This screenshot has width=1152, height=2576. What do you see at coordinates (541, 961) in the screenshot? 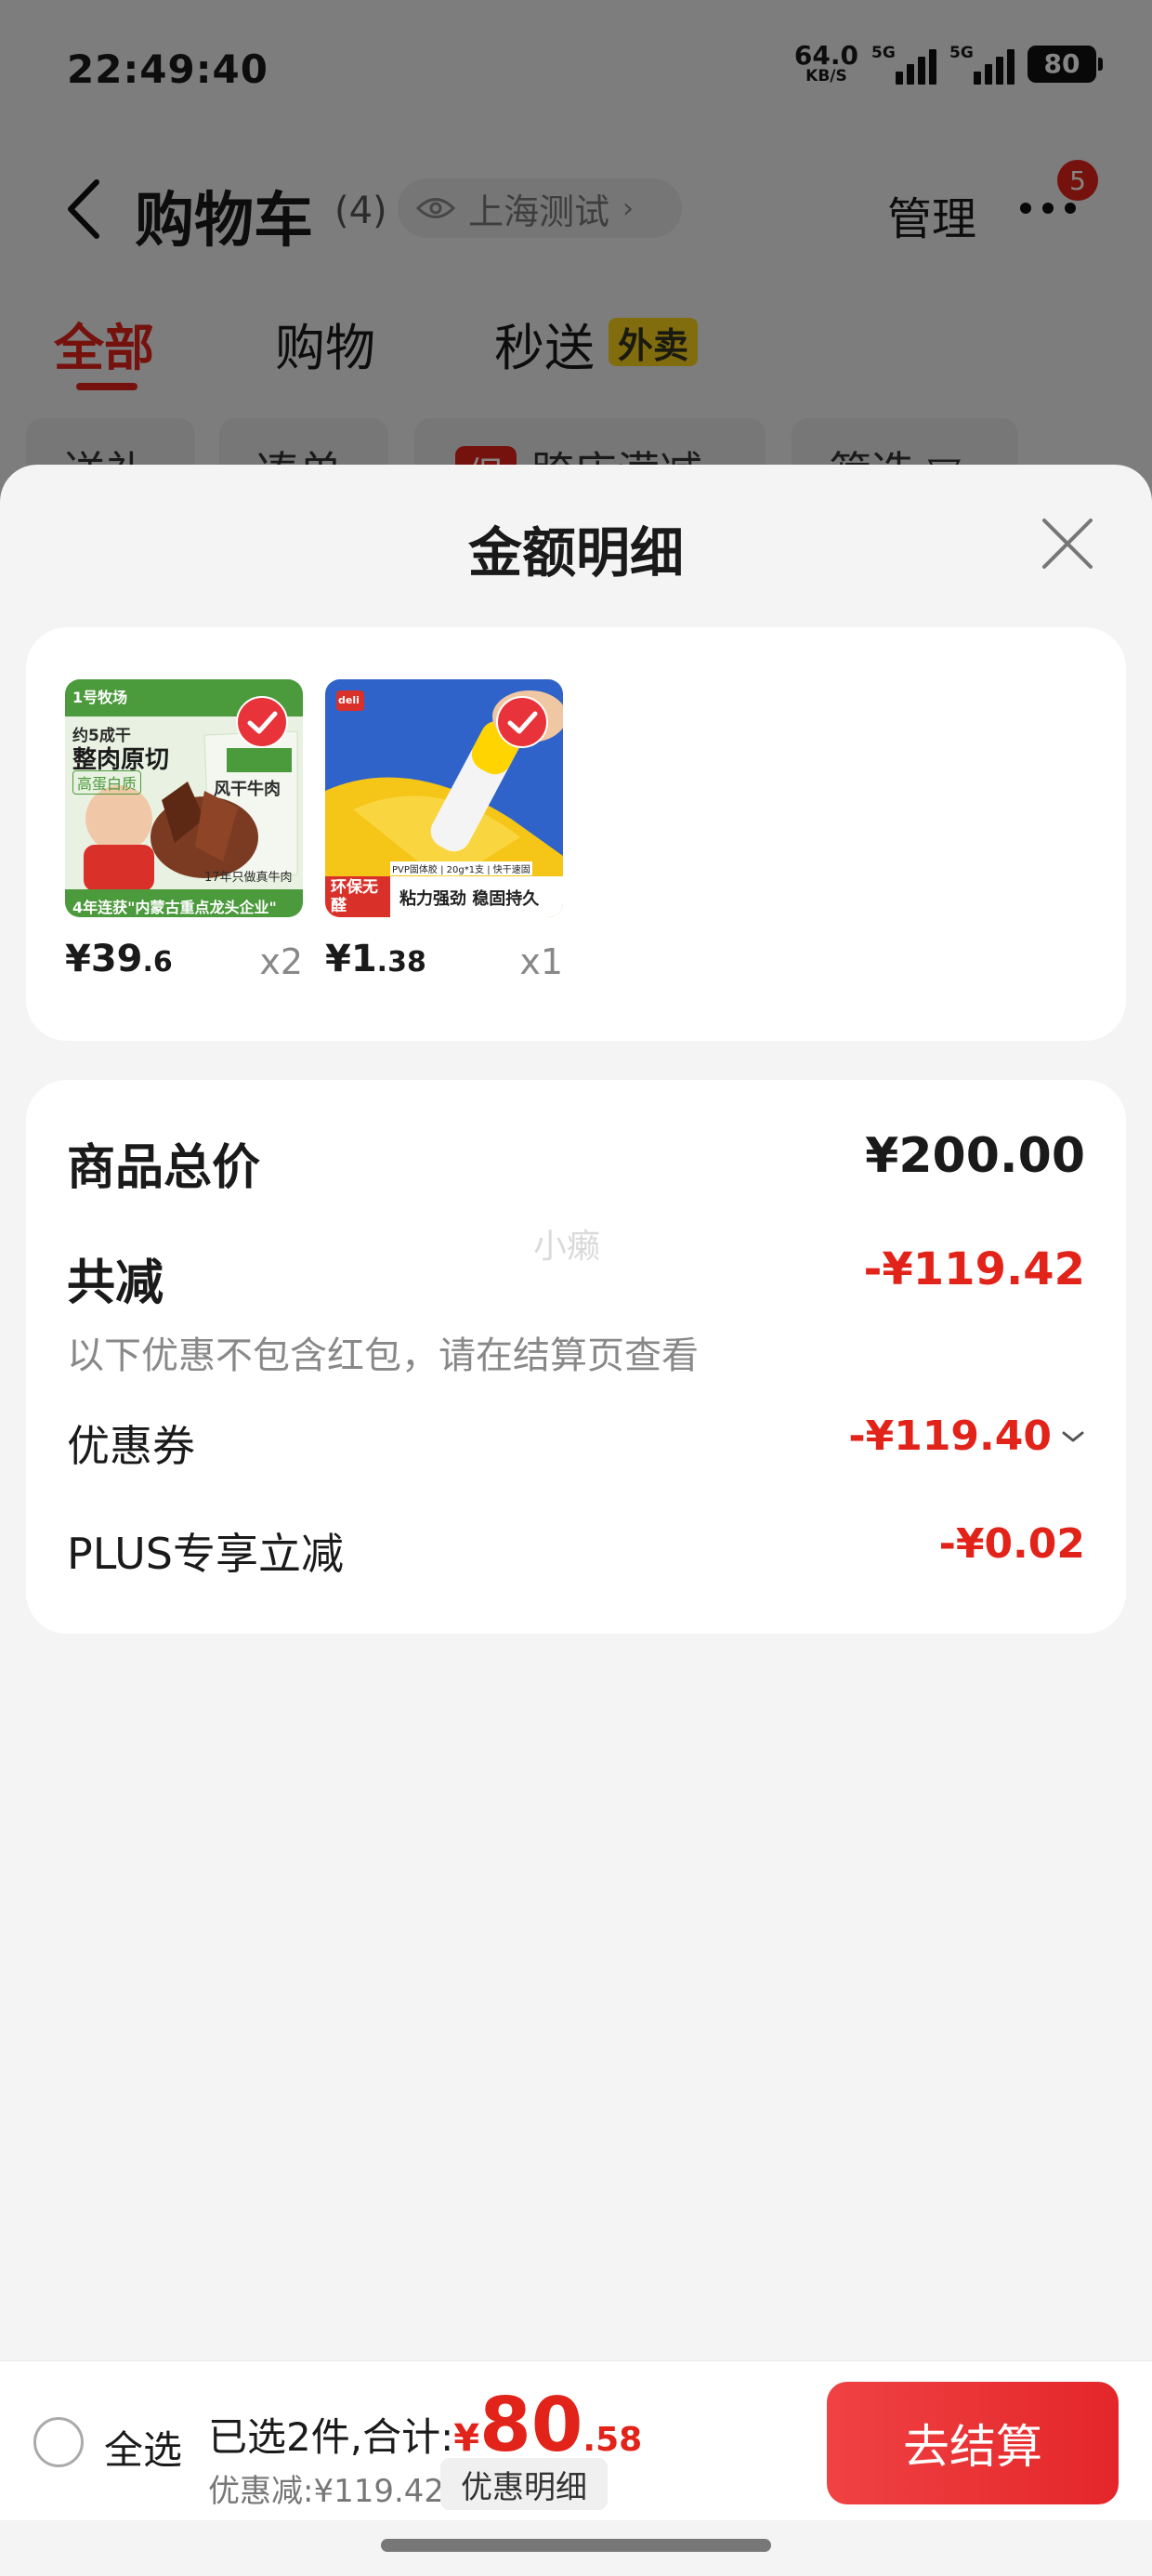
I see `product-quantity: x1` at bounding box center [541, 961].